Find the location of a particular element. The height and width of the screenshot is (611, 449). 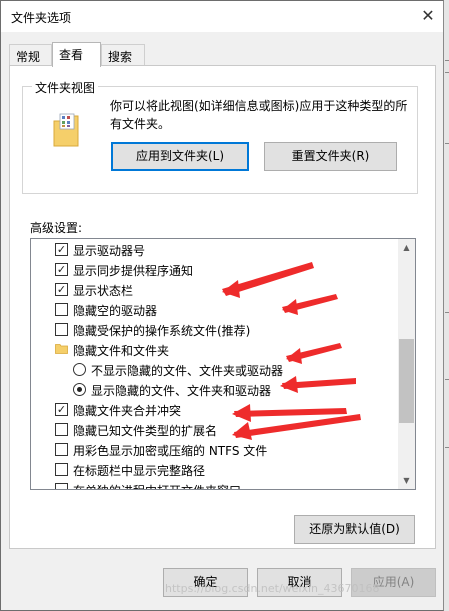

list-item: ✓ 显示同步提供程序通知 is located at coordinates (213, 269).